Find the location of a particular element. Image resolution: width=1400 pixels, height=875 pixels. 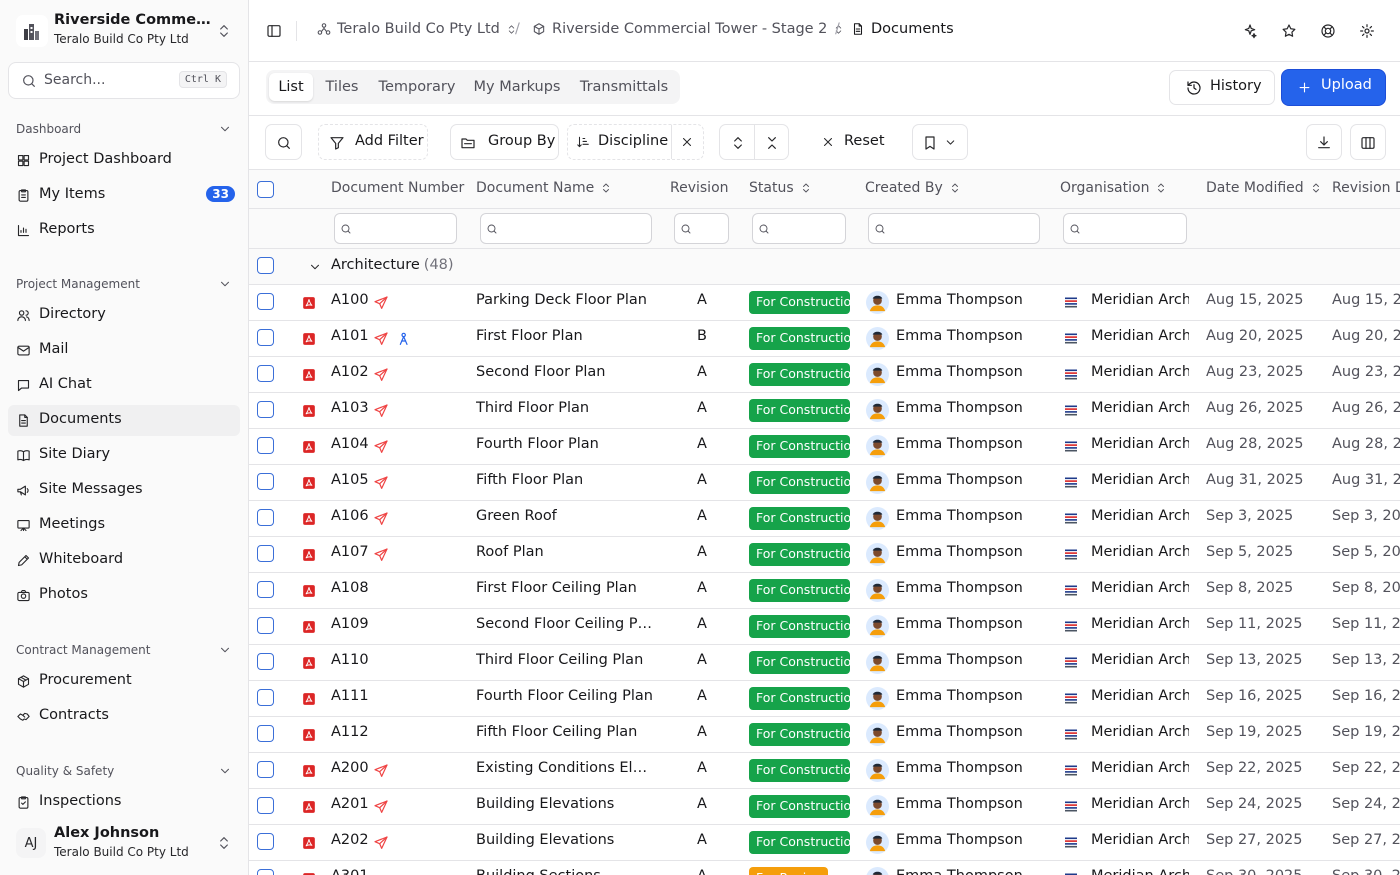

tab-tiles: Tiles is located at coordinates (342, 87).